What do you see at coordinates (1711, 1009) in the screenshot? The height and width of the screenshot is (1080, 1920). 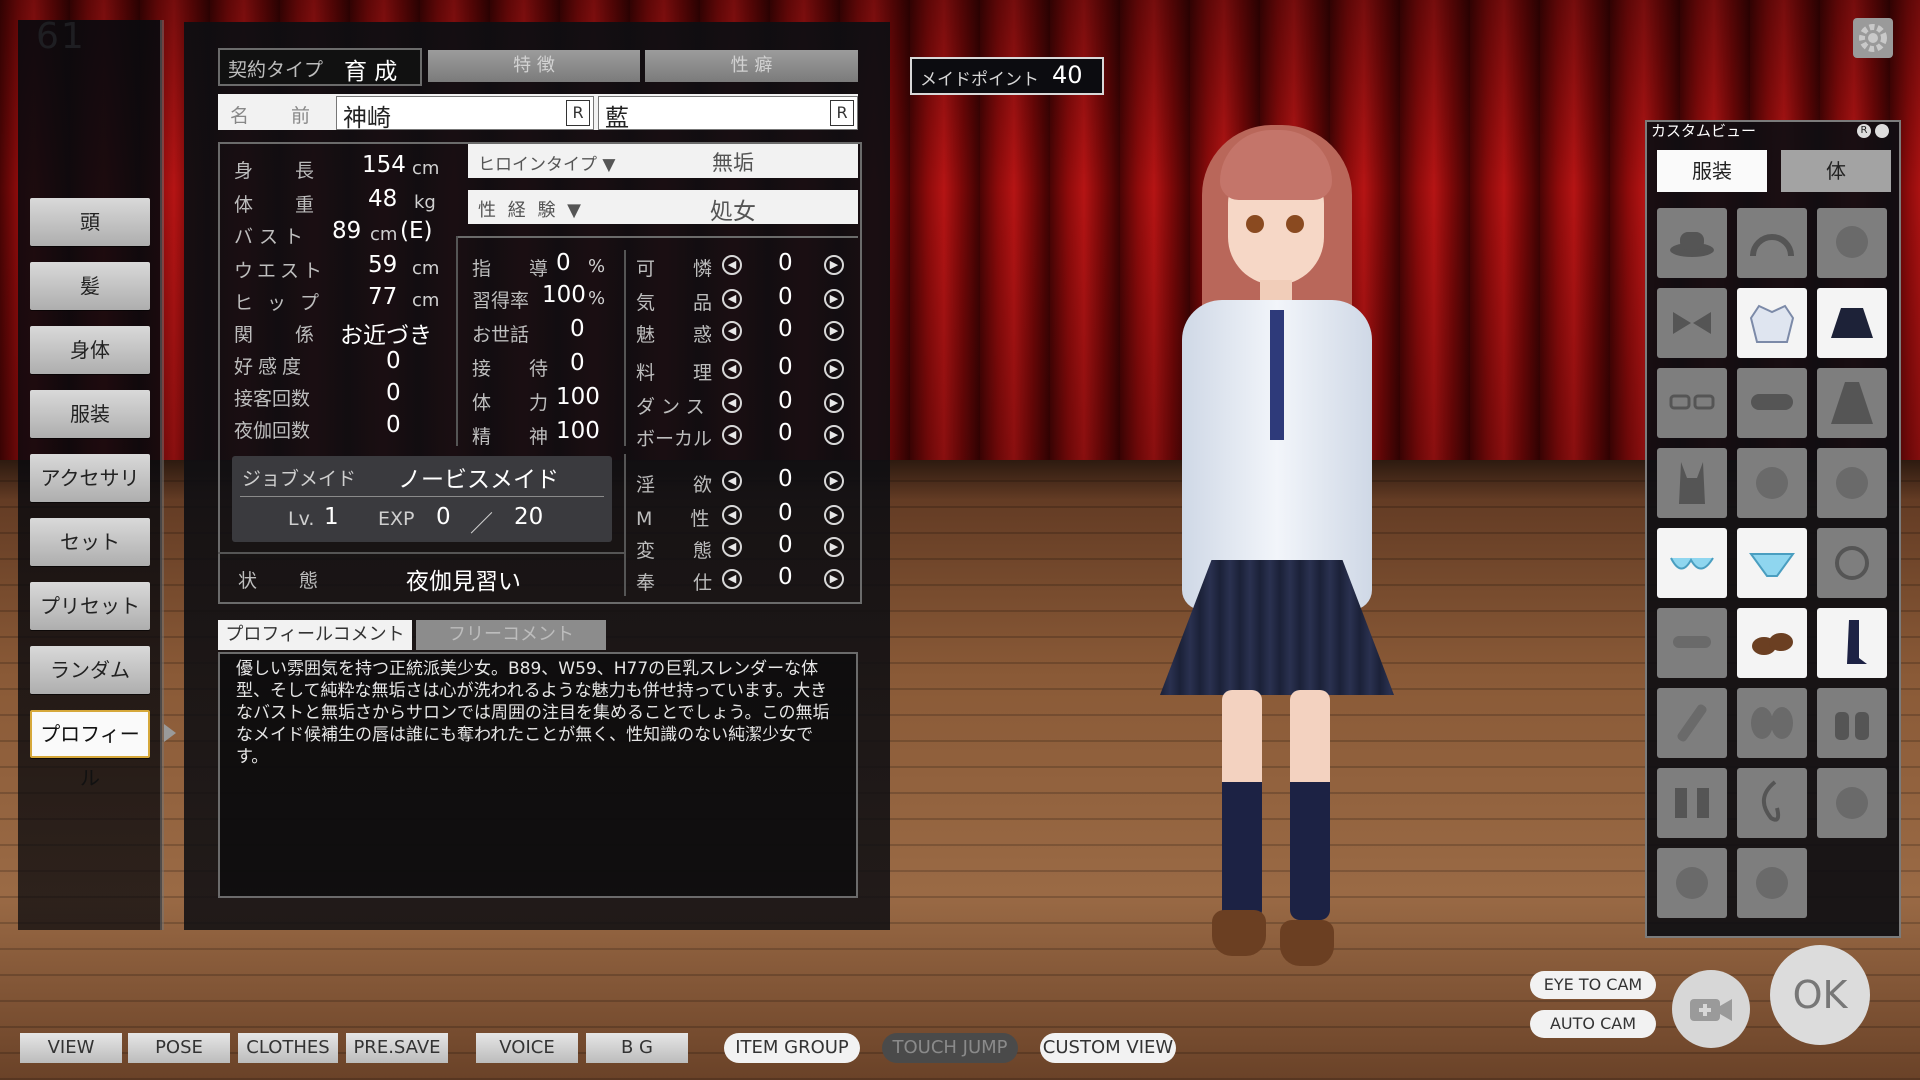 I see `camera-button` at bounding box center [1711, 1009].